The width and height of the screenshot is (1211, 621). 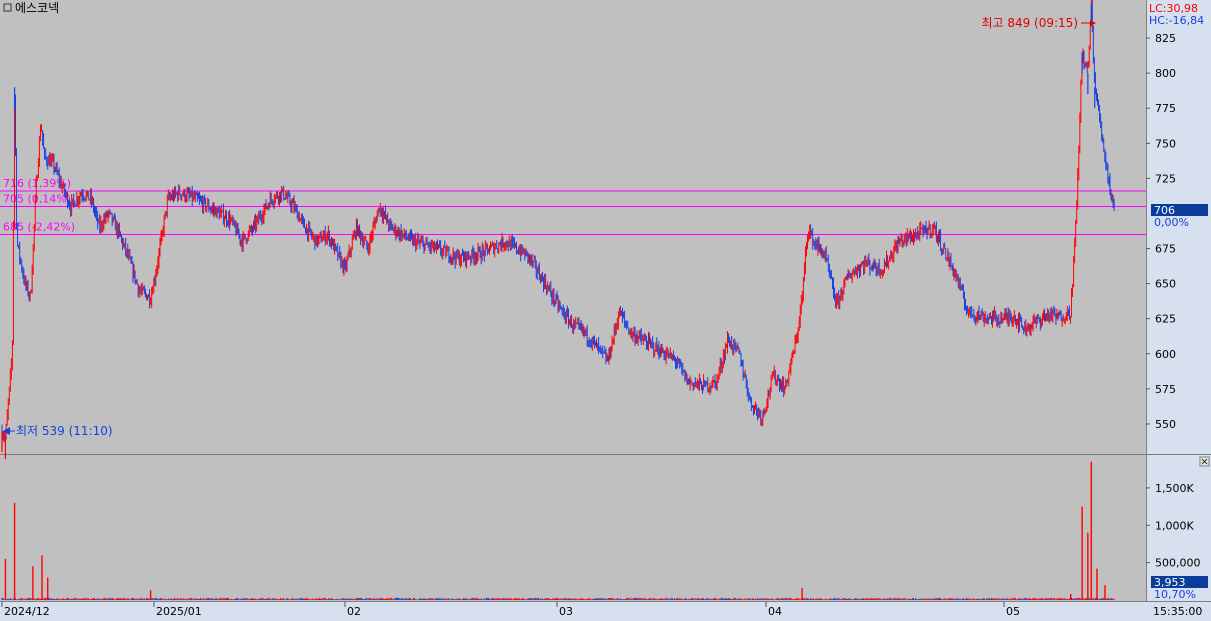 I want to click on y-tick-label: 725, so click(x=1165, y=178).